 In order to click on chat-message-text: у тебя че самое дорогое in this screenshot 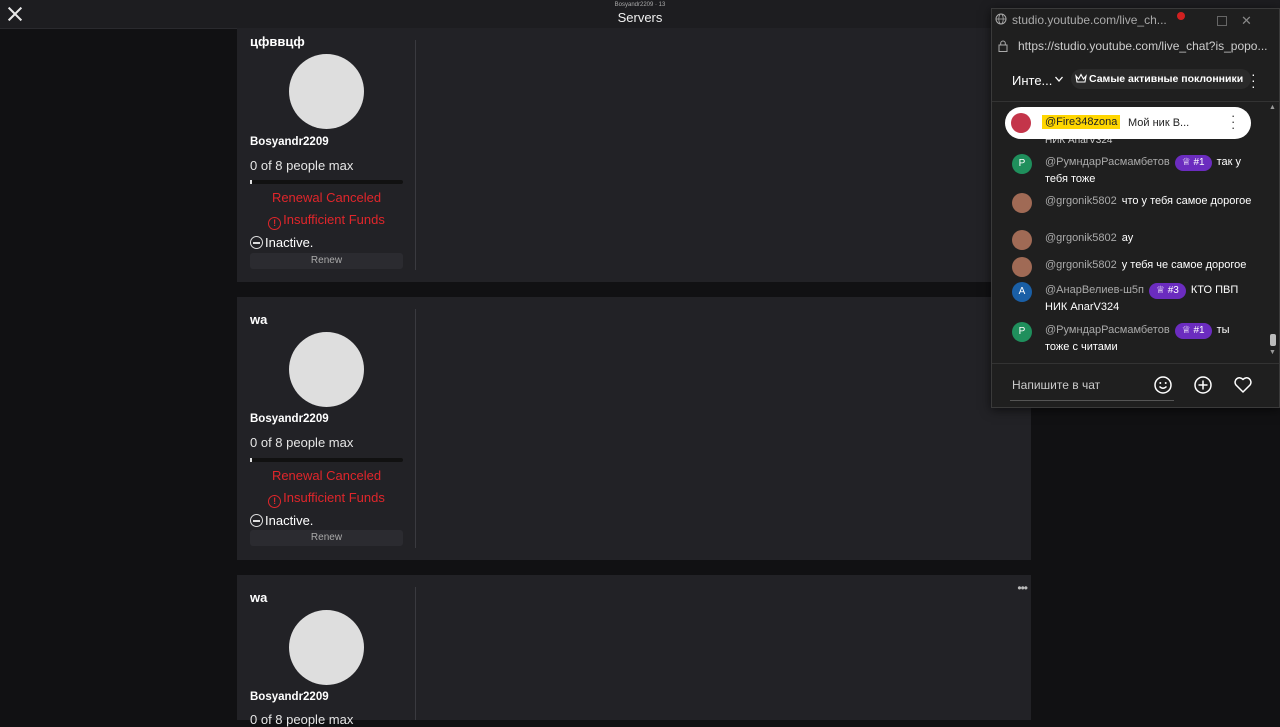, I will do `click(1184, 265)`.